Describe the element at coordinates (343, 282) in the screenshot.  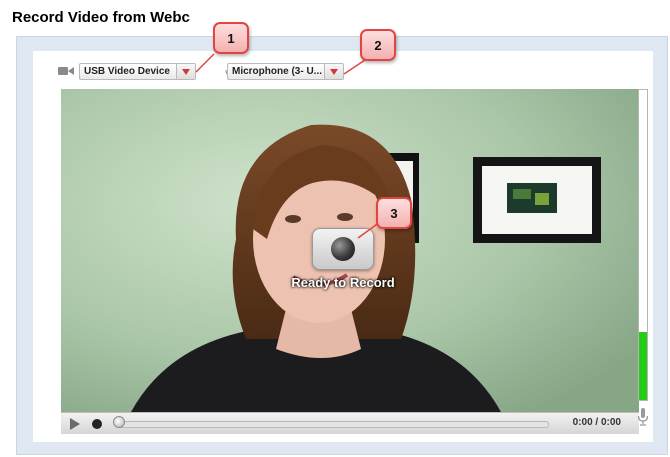
I see `recording-status: Ready to Record` at that location.